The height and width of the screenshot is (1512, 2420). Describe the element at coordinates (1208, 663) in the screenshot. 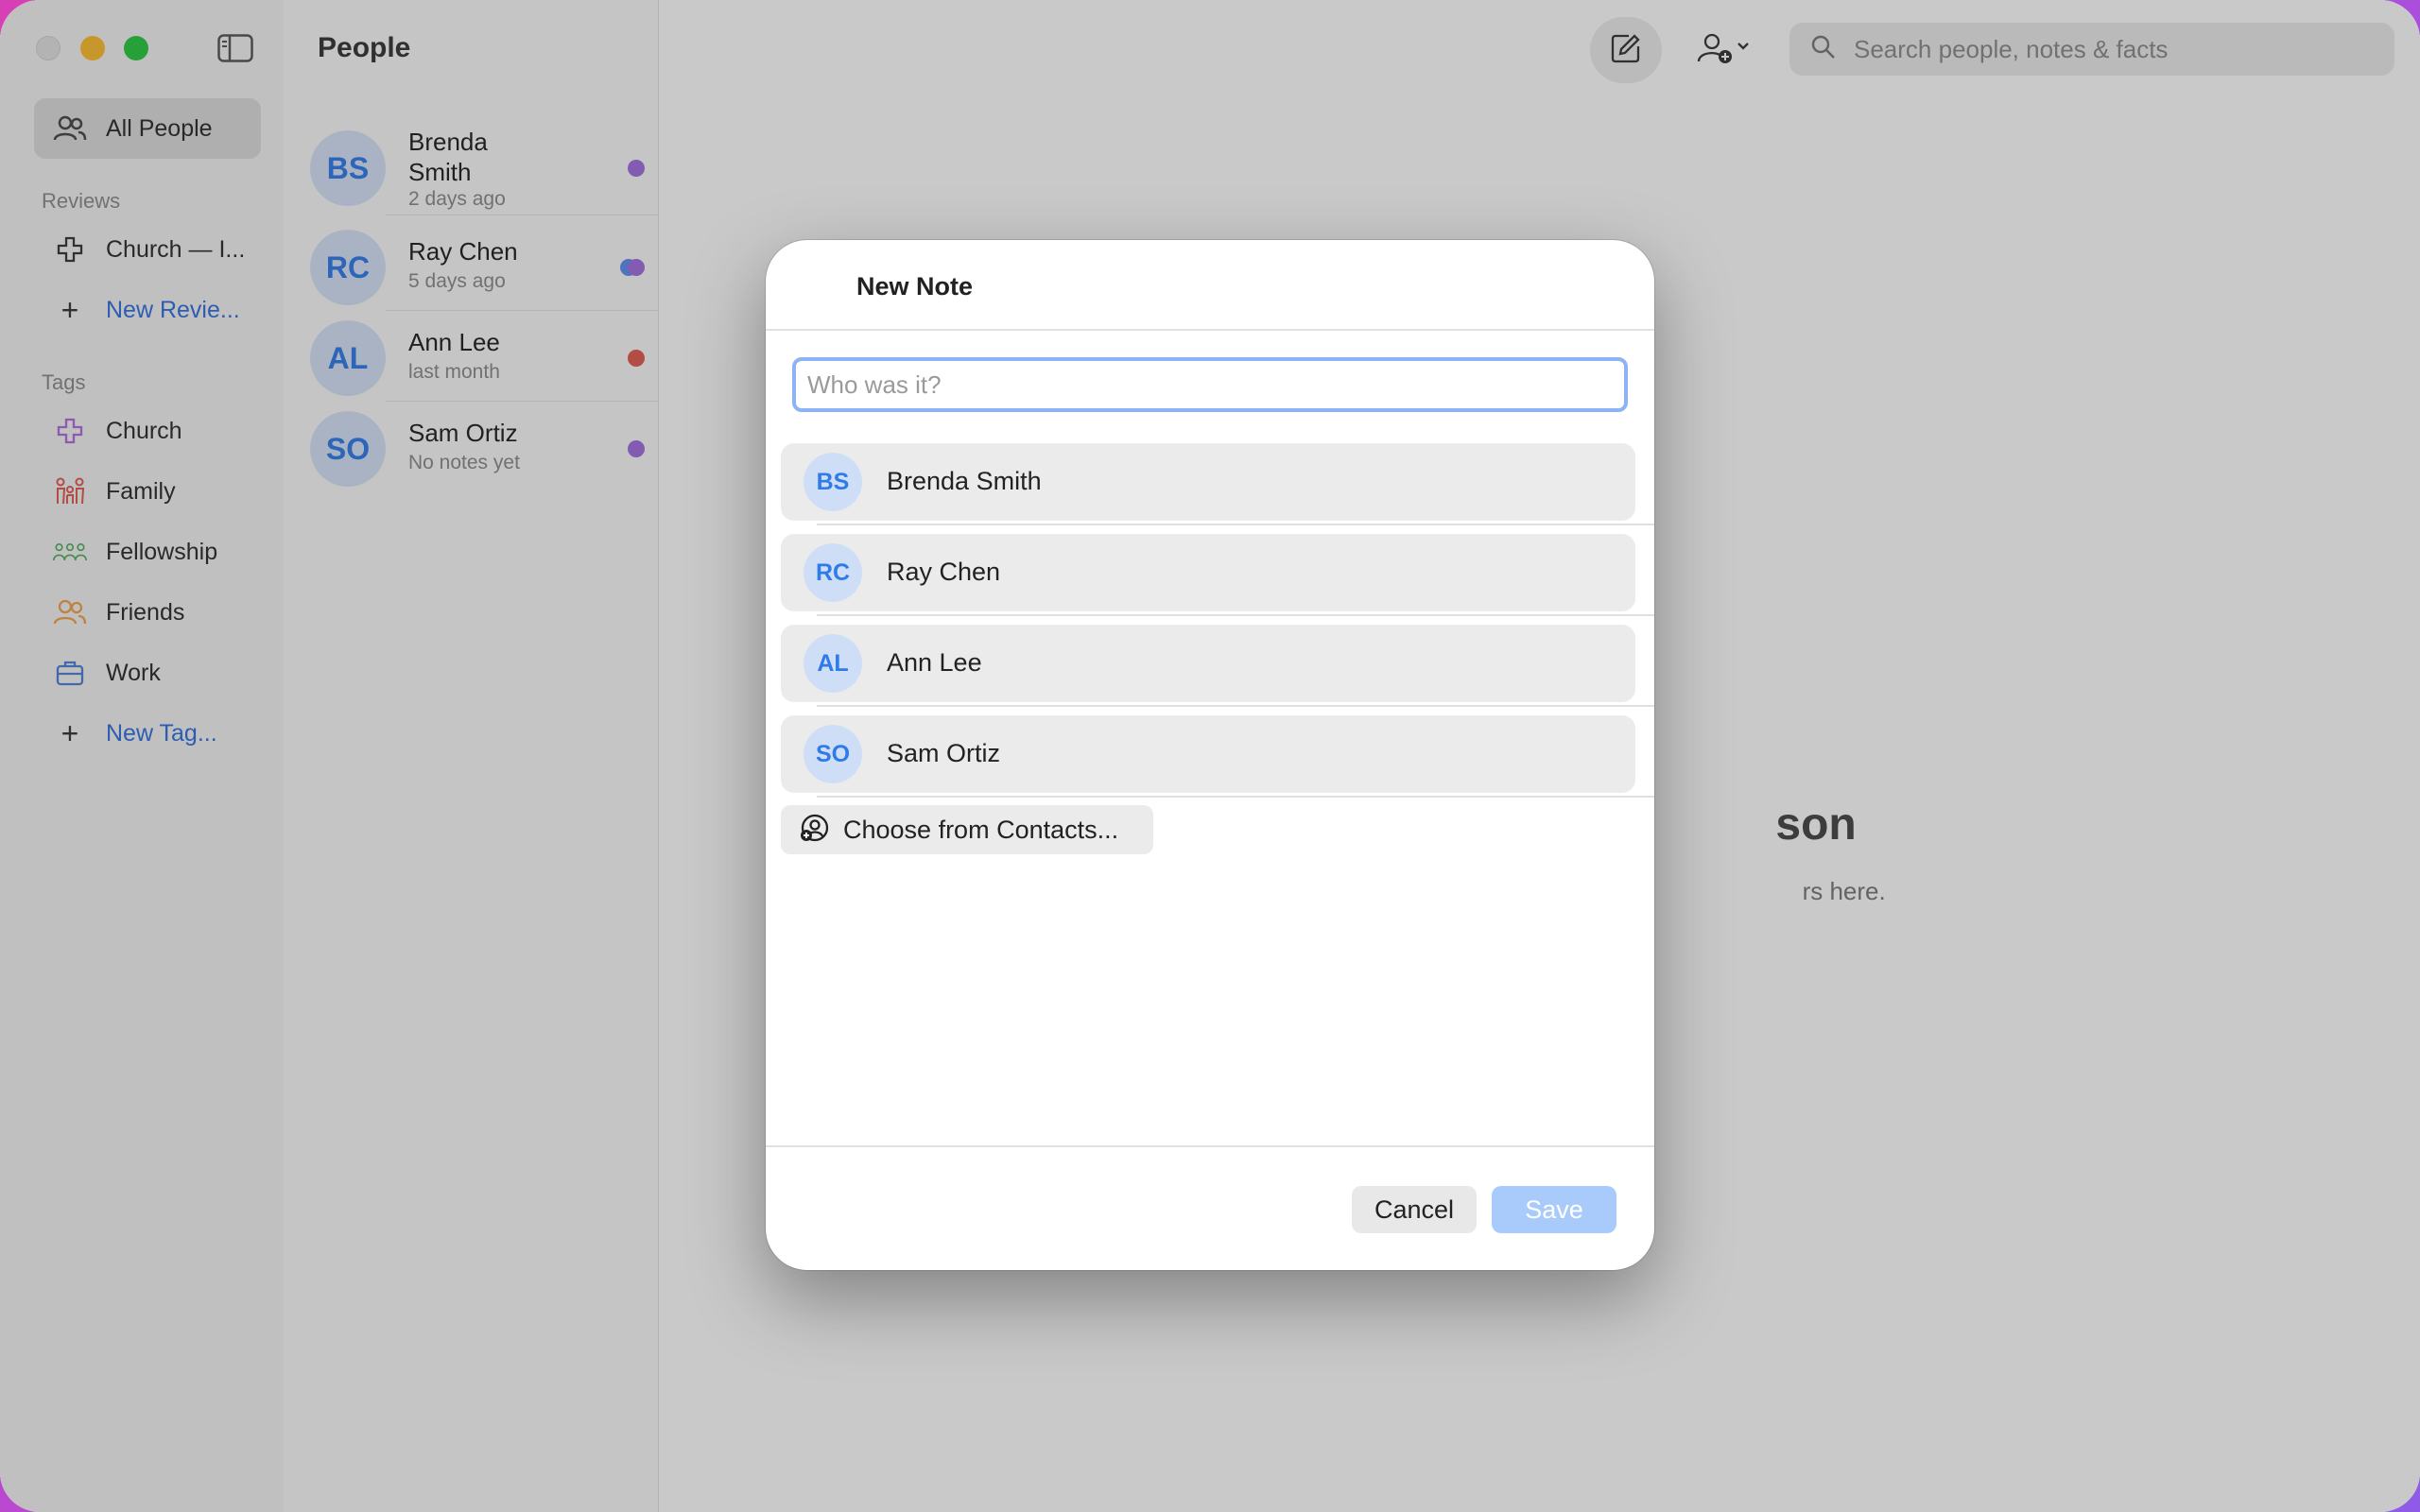

I see `person-suggestion: AL Ann Lee` at that location.